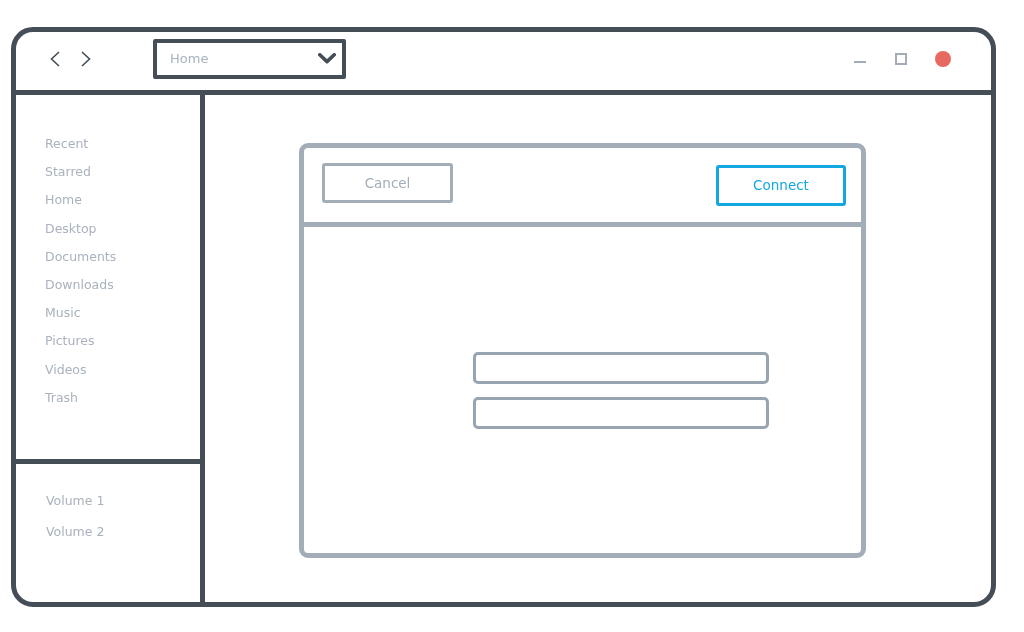 The width and height of the screenshot is (1024, 632). Describe the element at coordinates (63, 313) in the screenshot. I see `sidebar-item: Music` at that location.